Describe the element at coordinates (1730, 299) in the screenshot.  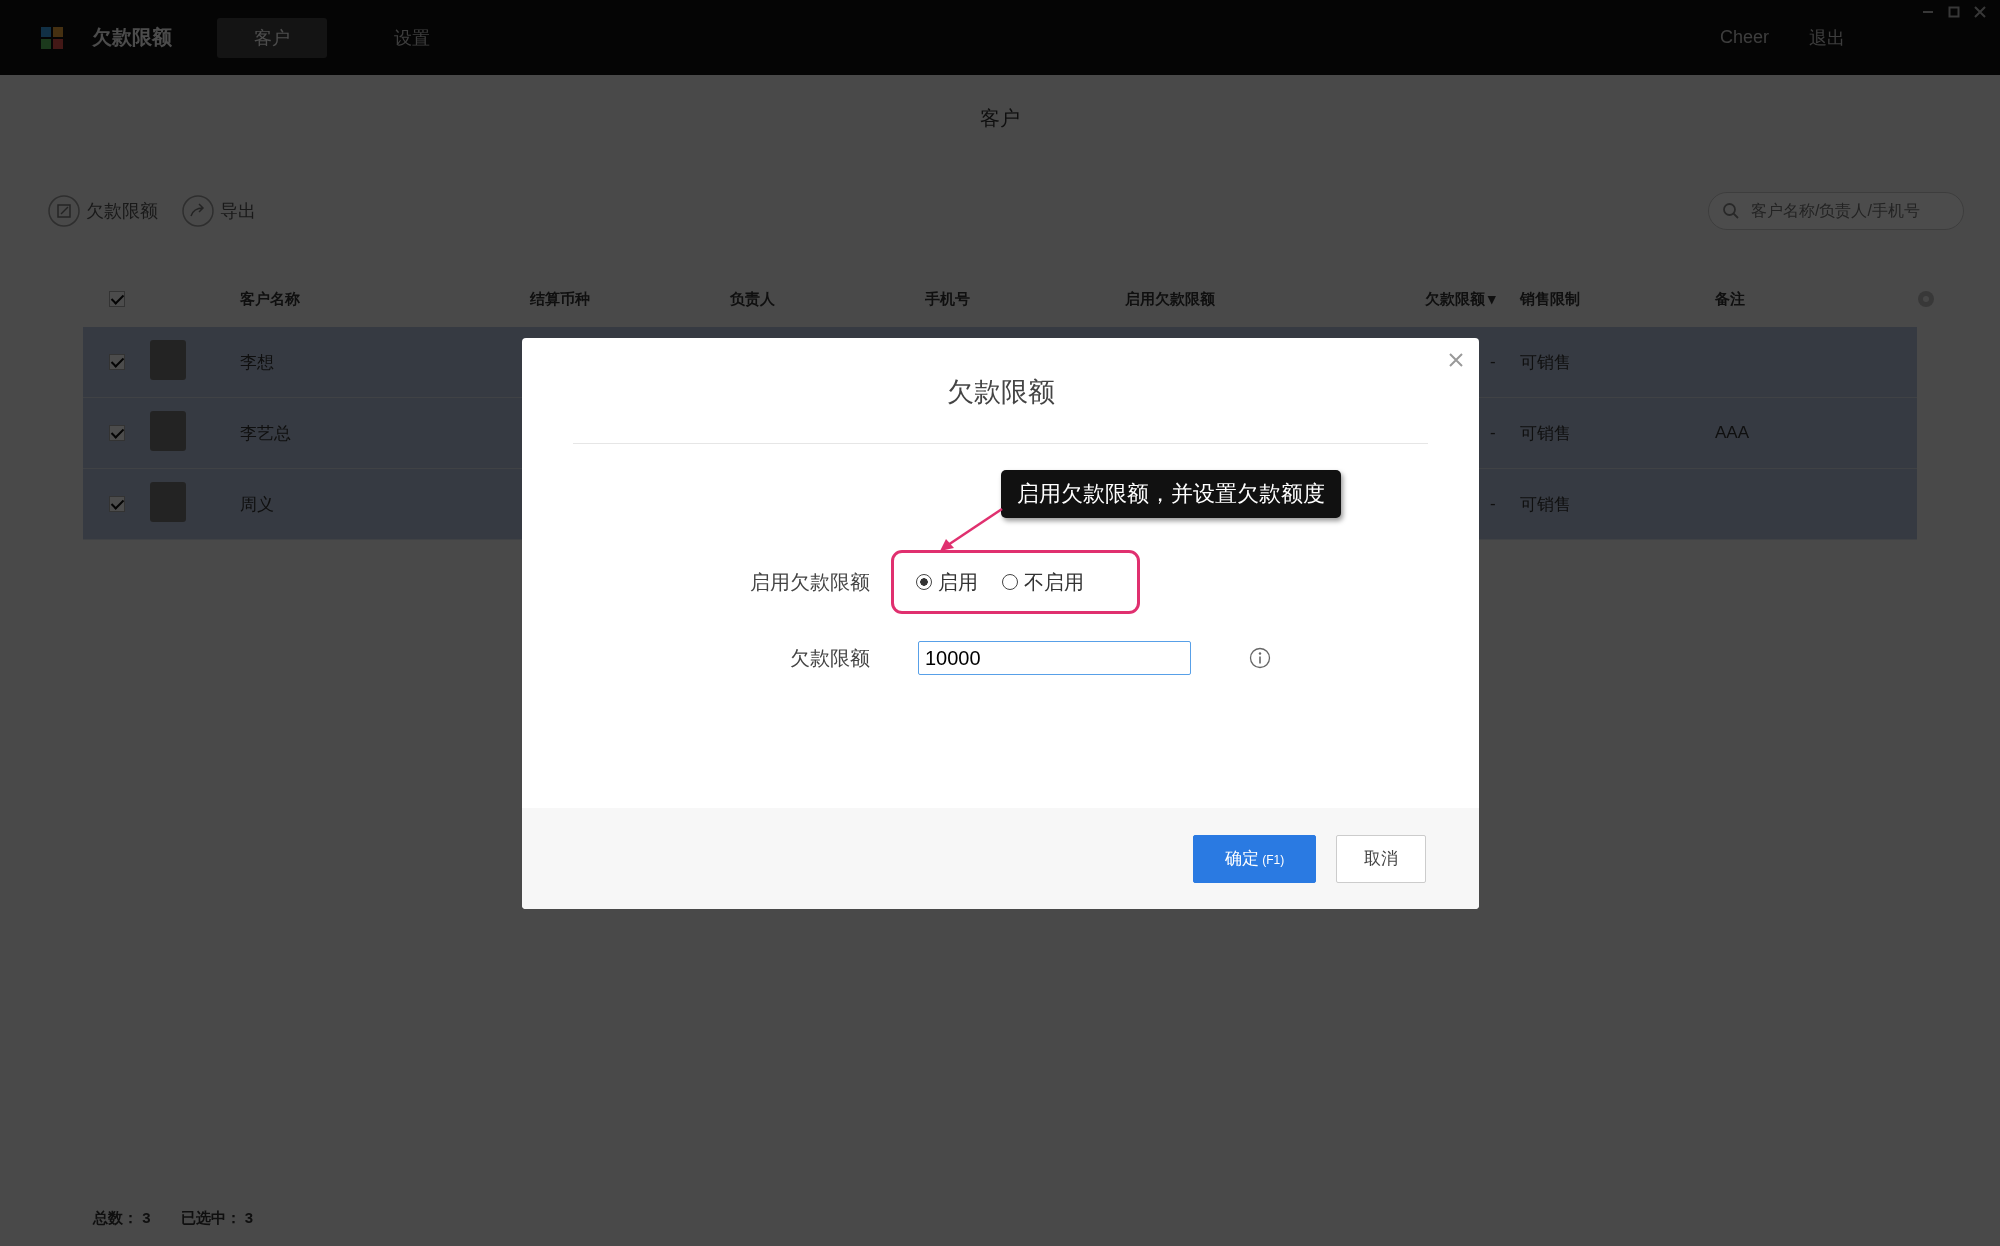
I see `column-header: 备注` at that location.